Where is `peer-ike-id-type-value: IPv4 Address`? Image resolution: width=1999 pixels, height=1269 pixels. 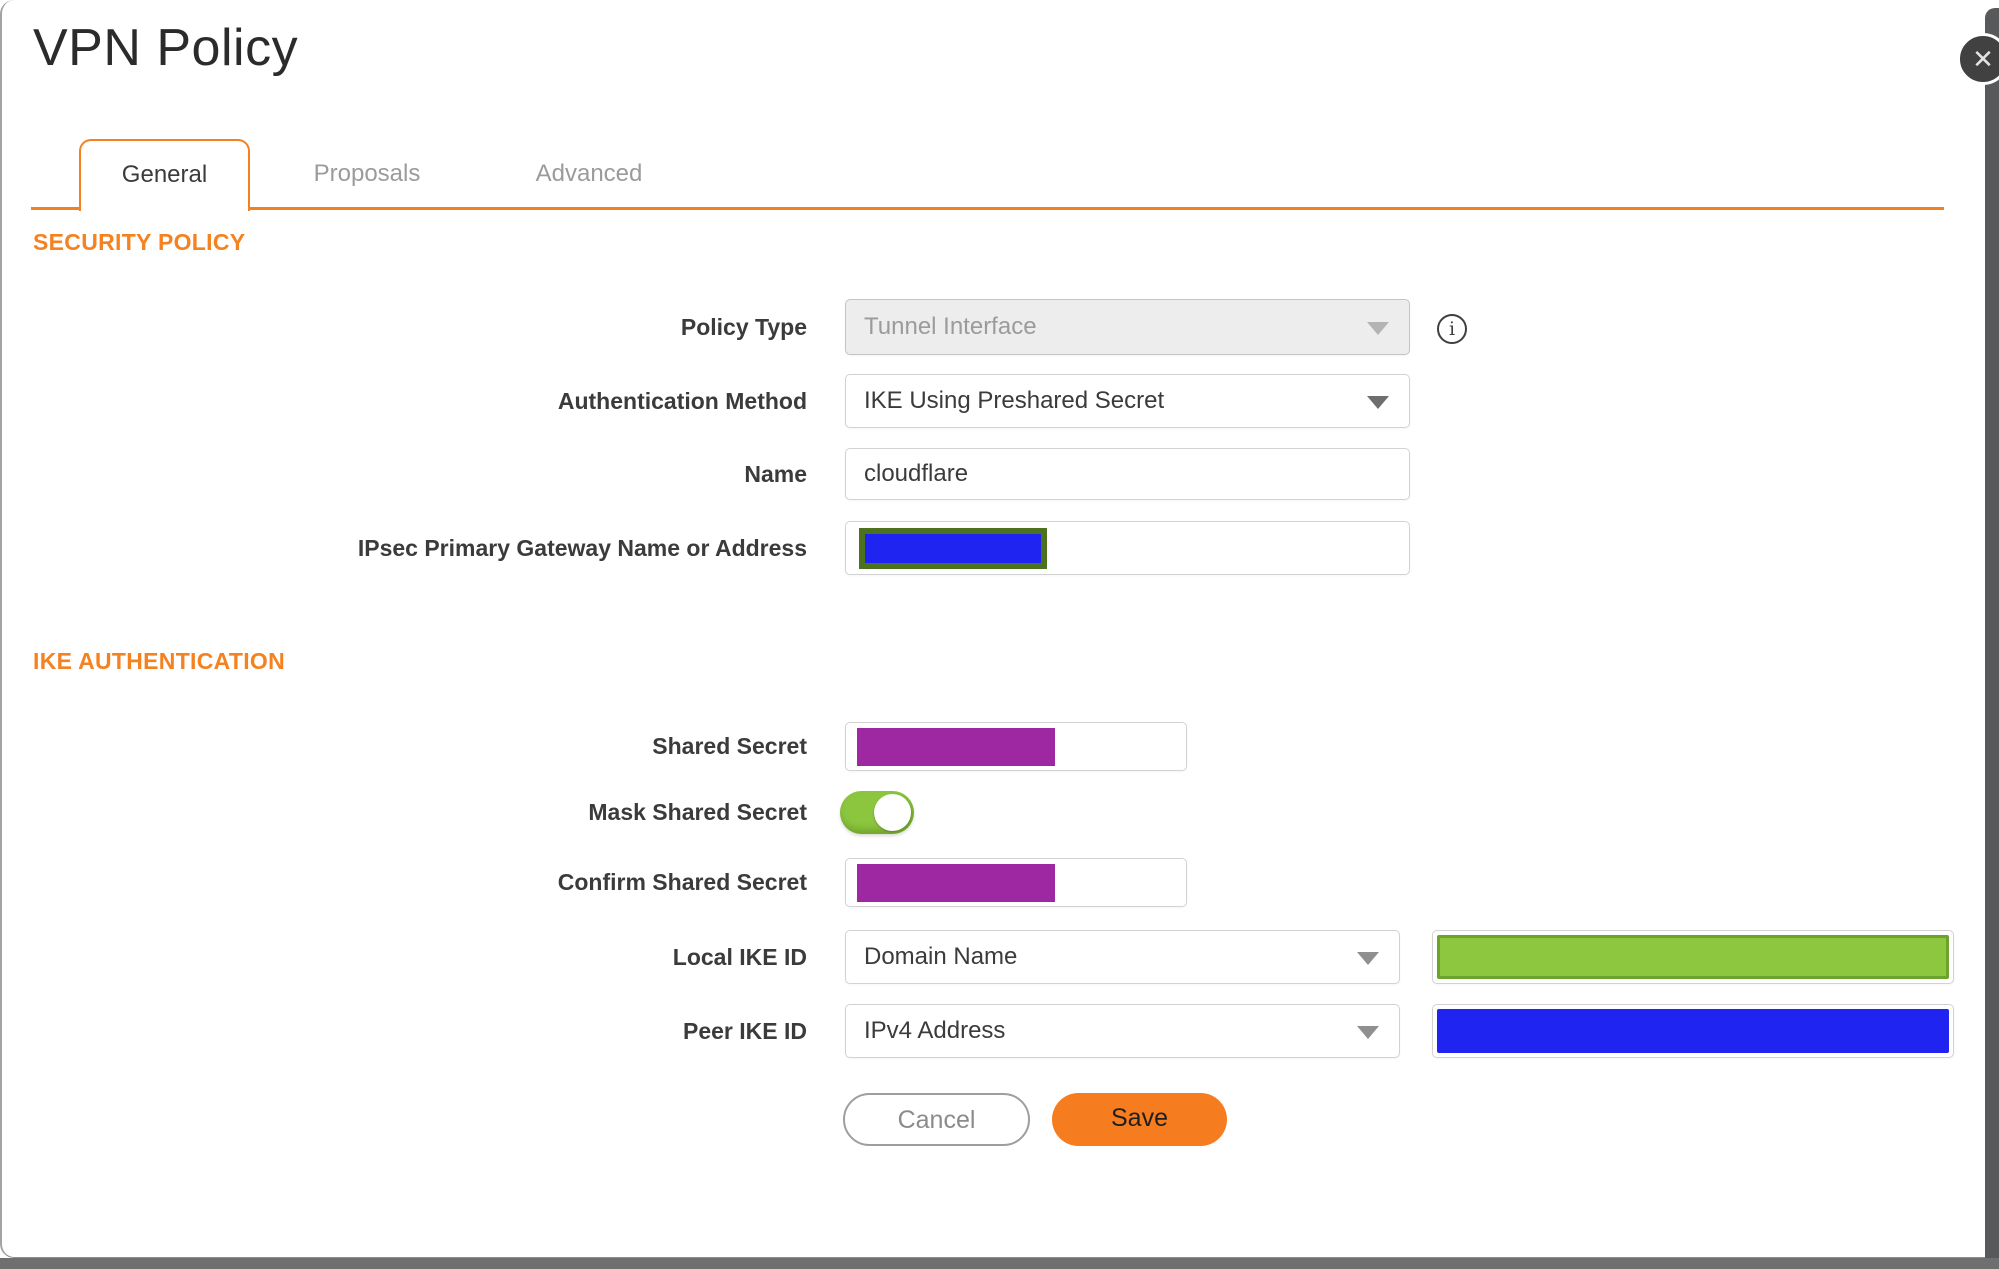
peer-ike-id-type-value: IPv4 Address is located at coordinates (935, 1030).